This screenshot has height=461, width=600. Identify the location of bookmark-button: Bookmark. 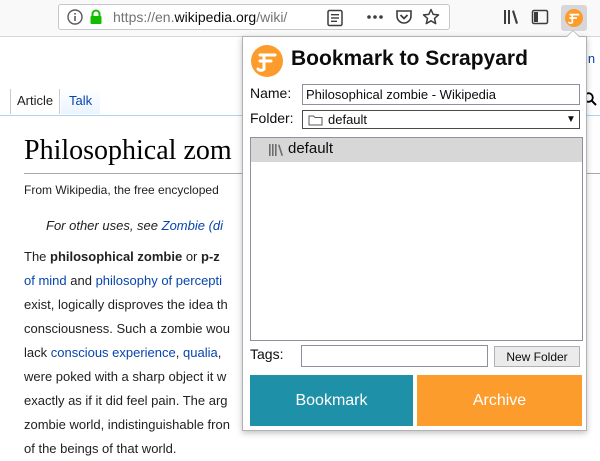
(331, 400).